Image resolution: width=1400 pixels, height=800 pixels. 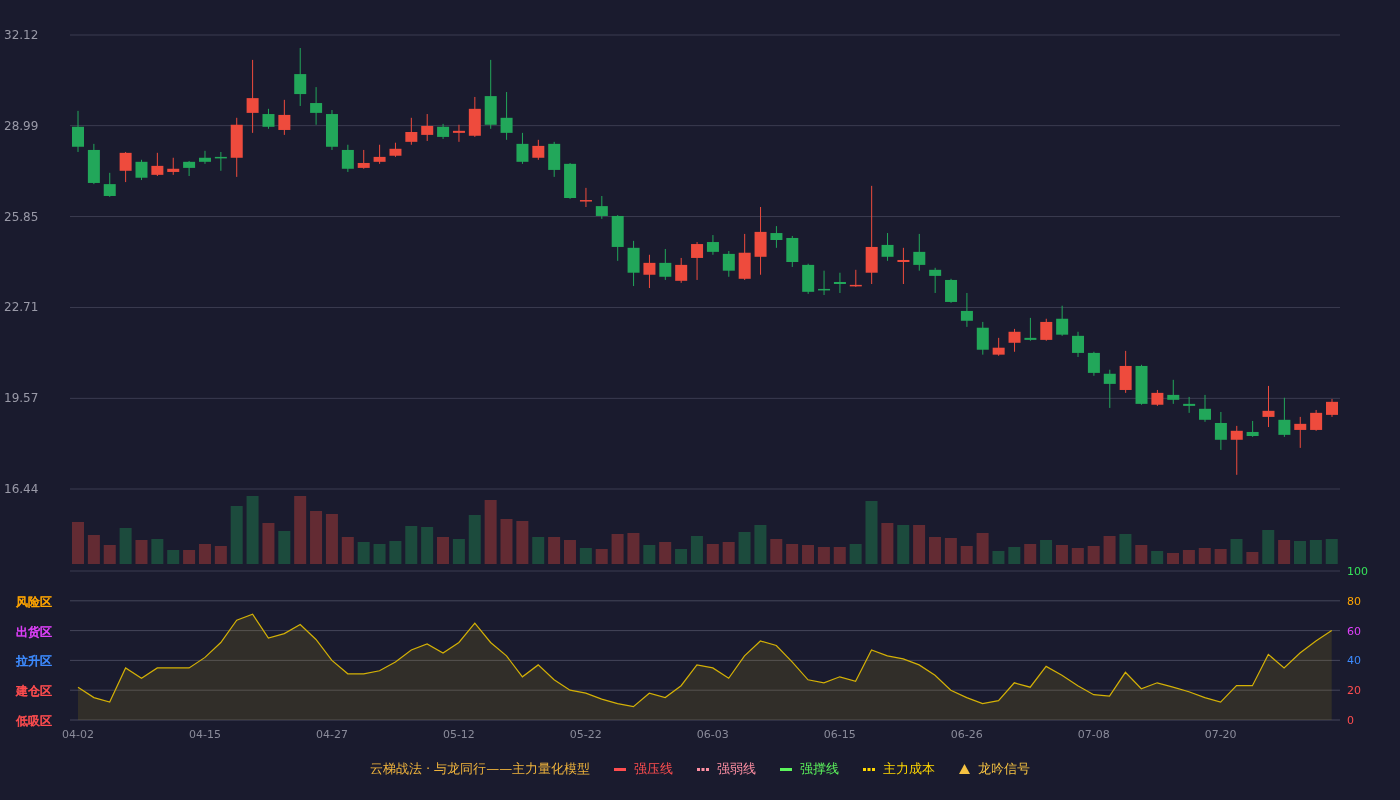 I want to click on axis-label: 06-03, so click(x=712, y=734).